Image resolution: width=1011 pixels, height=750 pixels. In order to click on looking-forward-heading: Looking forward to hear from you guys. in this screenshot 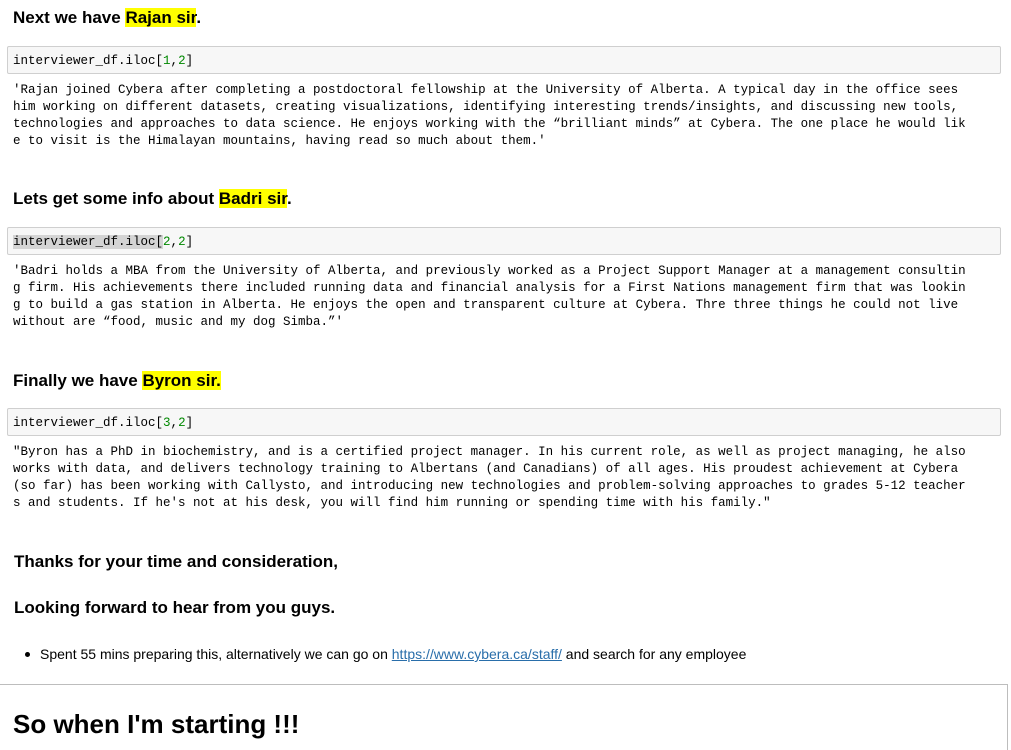, I will do `click(175, 607)`.